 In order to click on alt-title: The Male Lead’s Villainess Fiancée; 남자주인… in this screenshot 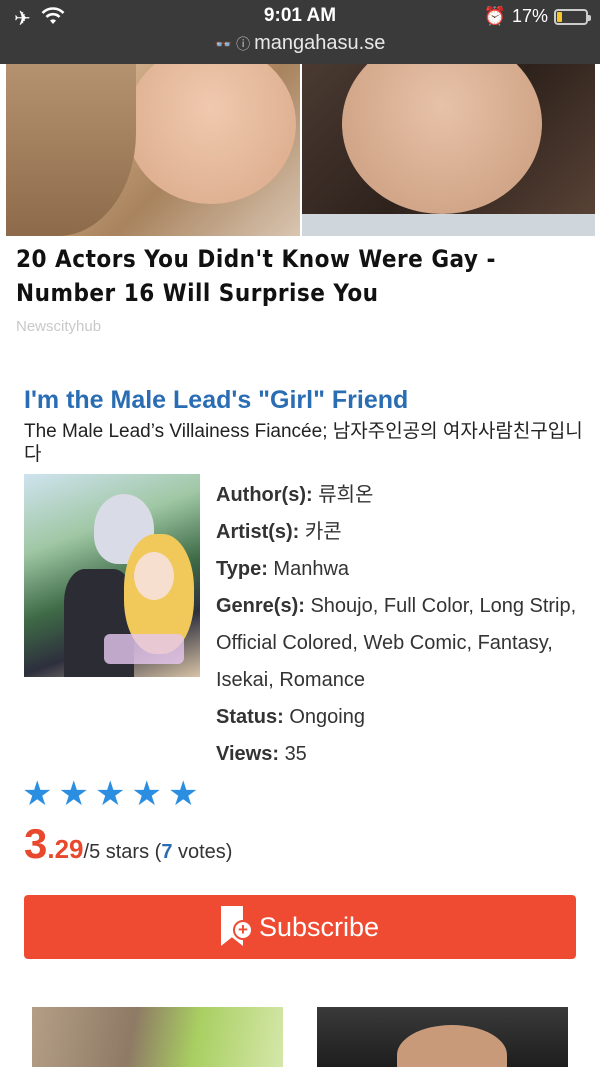, I will do `click(303, 443)`.